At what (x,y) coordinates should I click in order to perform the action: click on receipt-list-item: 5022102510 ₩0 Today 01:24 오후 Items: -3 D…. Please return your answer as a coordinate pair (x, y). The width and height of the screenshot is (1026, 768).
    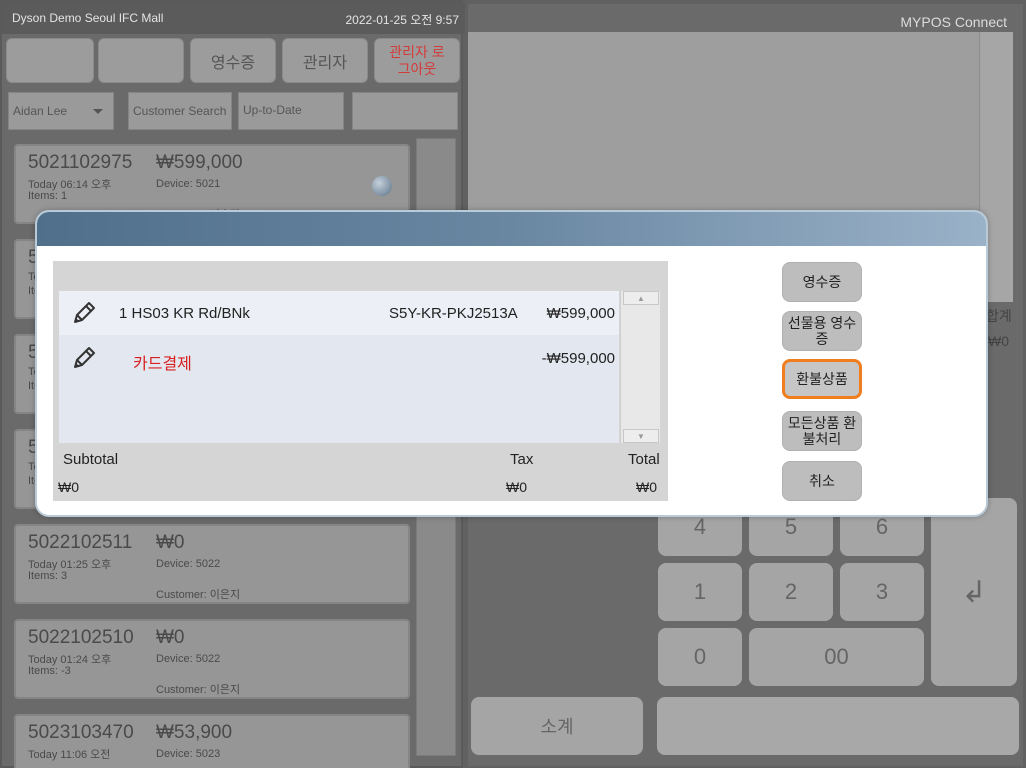
    Looking at the image, I should click on (212, 659).